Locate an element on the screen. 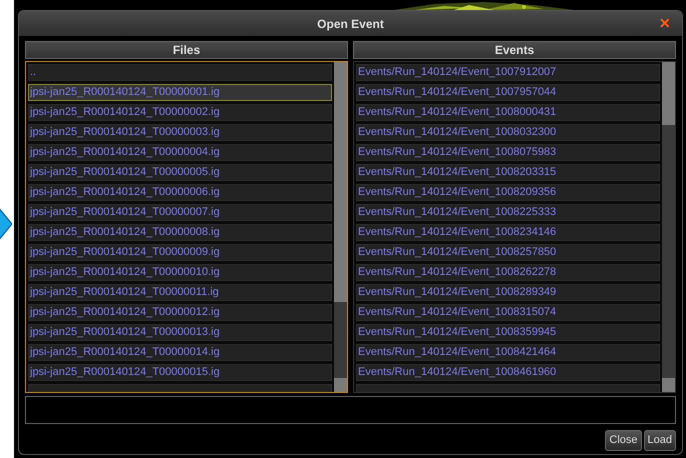 The width and height of the screenshot is (686, 458). dialog-button: Close is located at coordinates (623, 440).